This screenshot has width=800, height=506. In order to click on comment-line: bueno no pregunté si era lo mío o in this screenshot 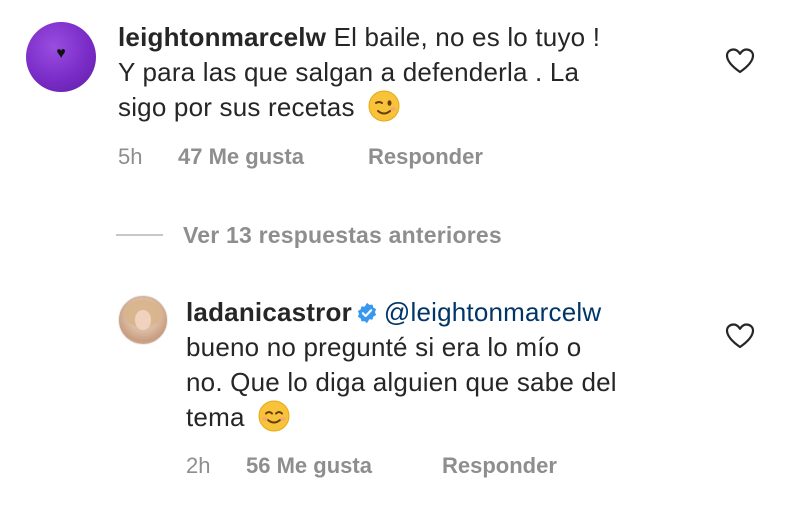, I will do `click(384, 347)`.